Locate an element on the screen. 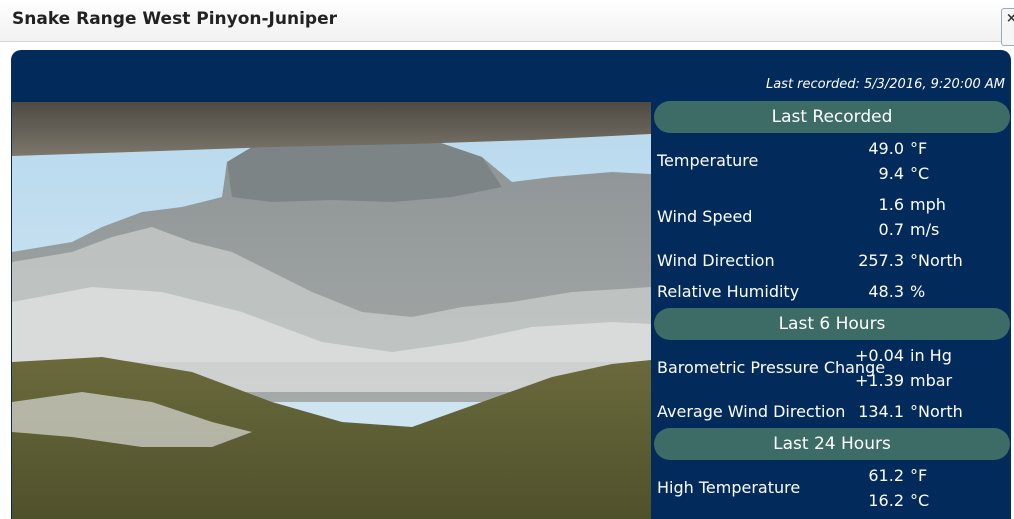 The width and height of the screenshot is (1014, 519). avg-wind-direction-label: Average Wind Direction is located at coordinates (751, 411).